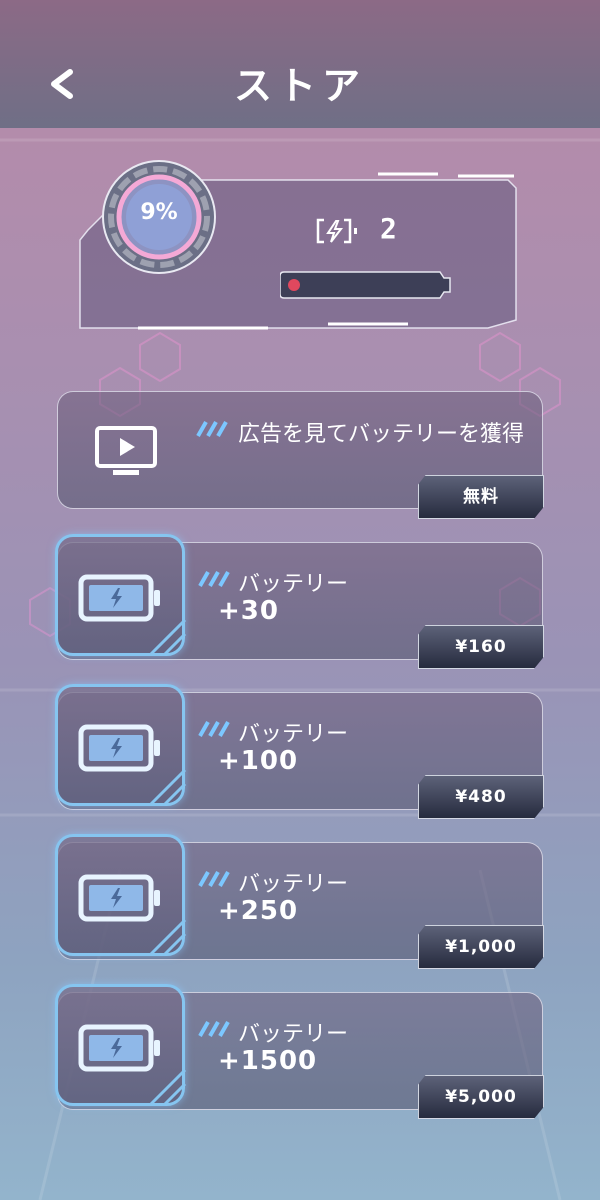  Describe the element at coordinates (299, 86) in the screenshot. I see `page-title: ストア` at that location.